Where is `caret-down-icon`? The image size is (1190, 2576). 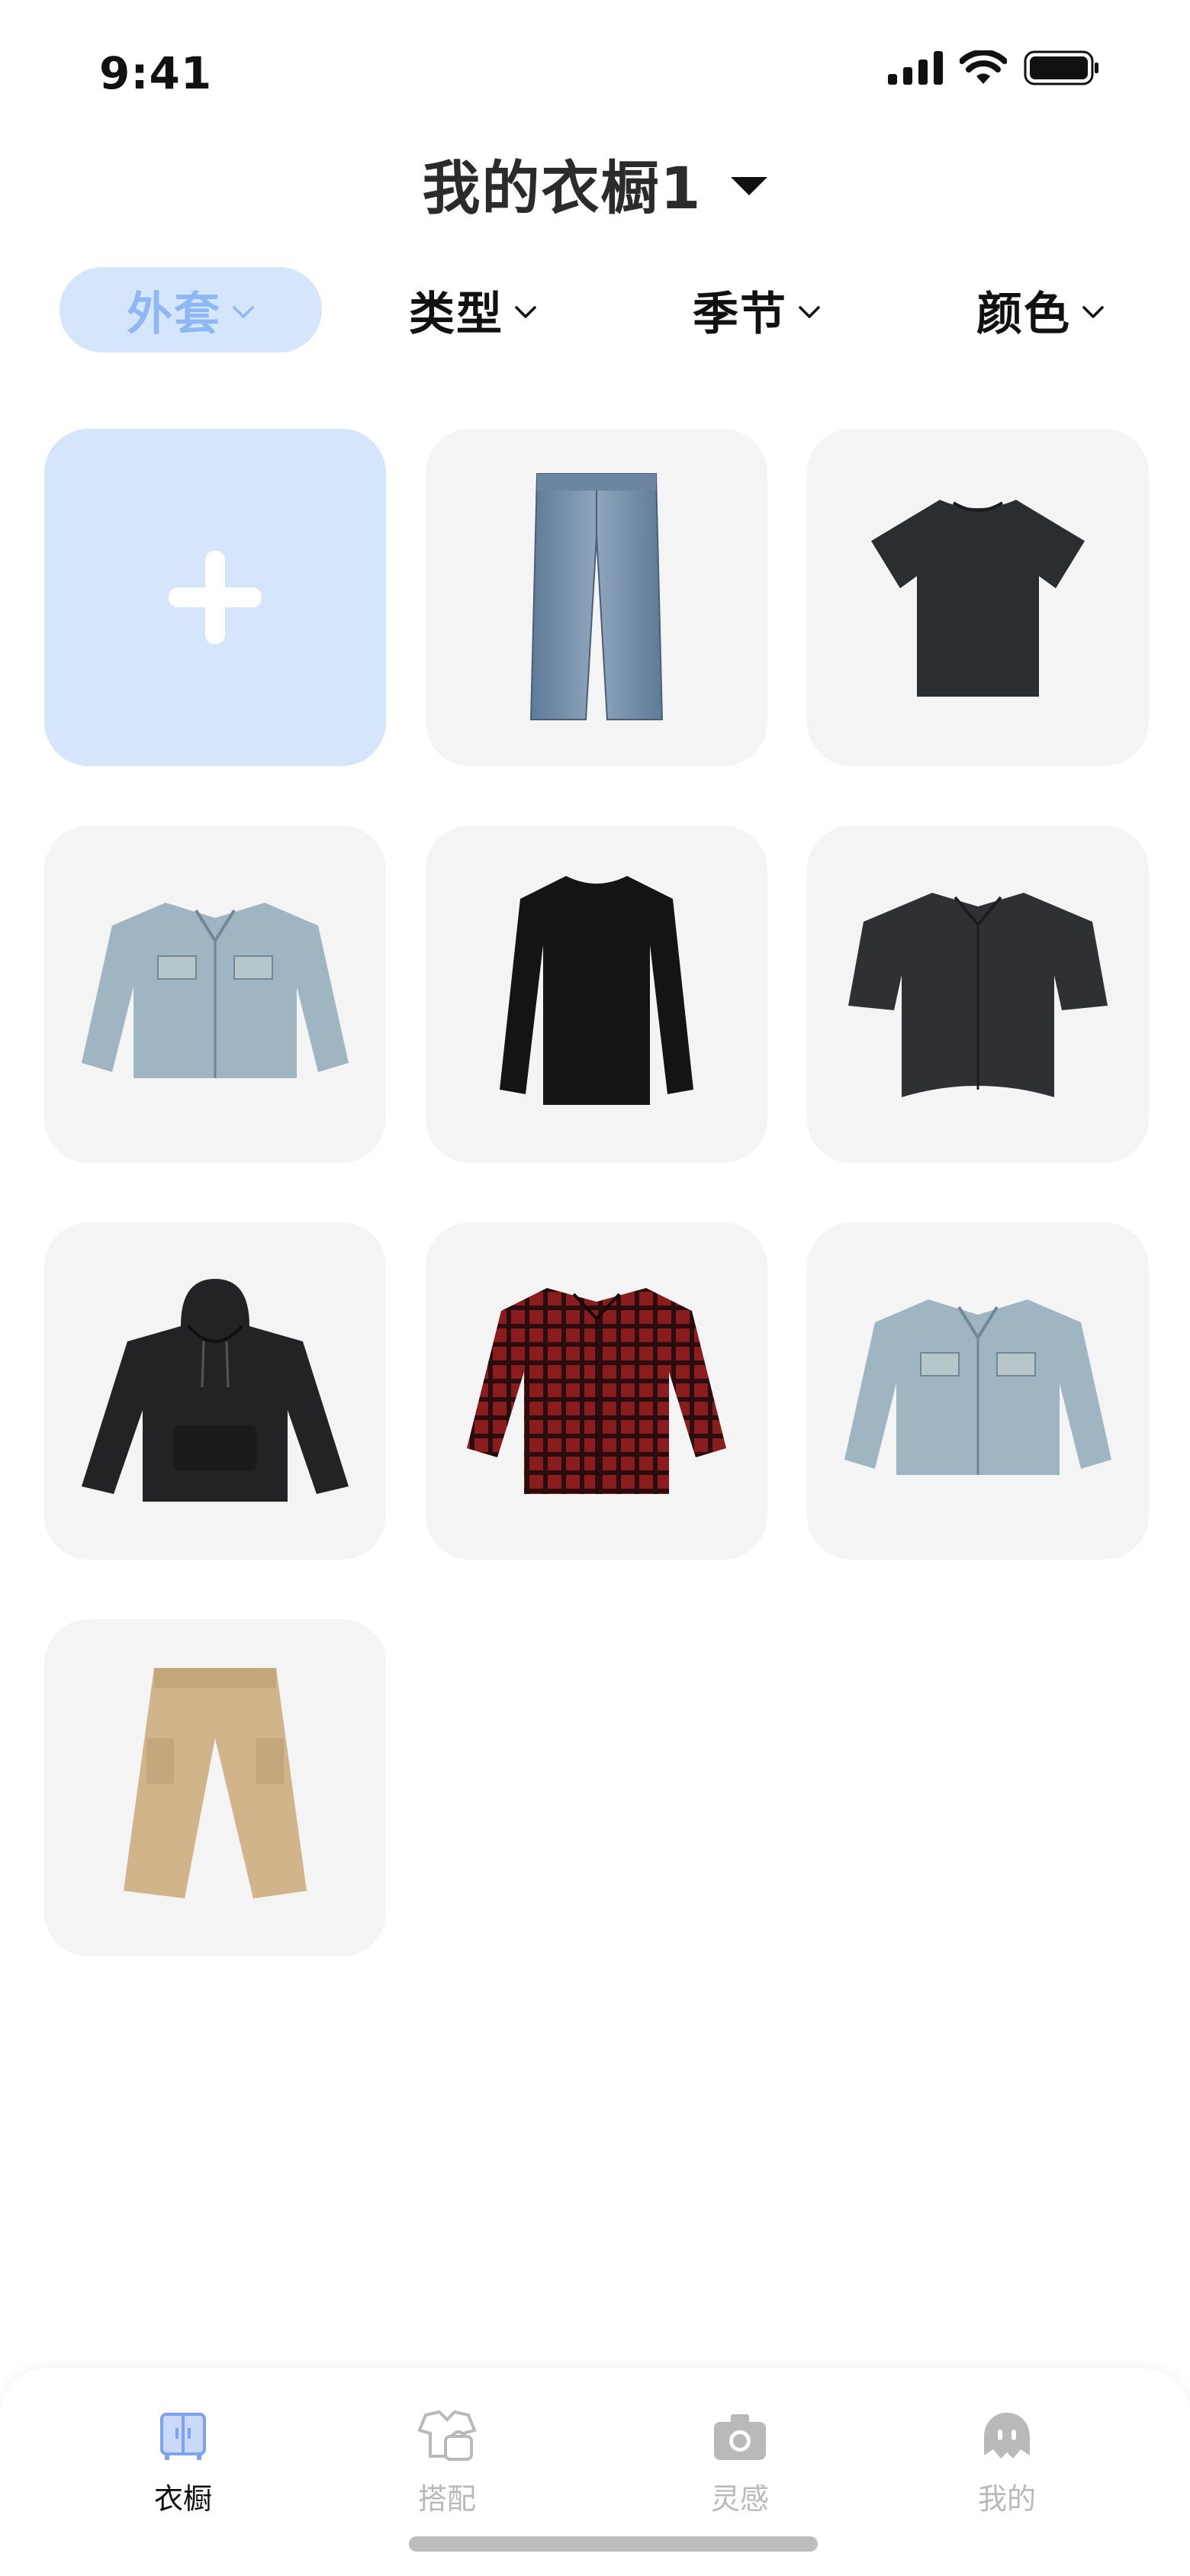
caret-down-icon is located at coordinates (749, 186).